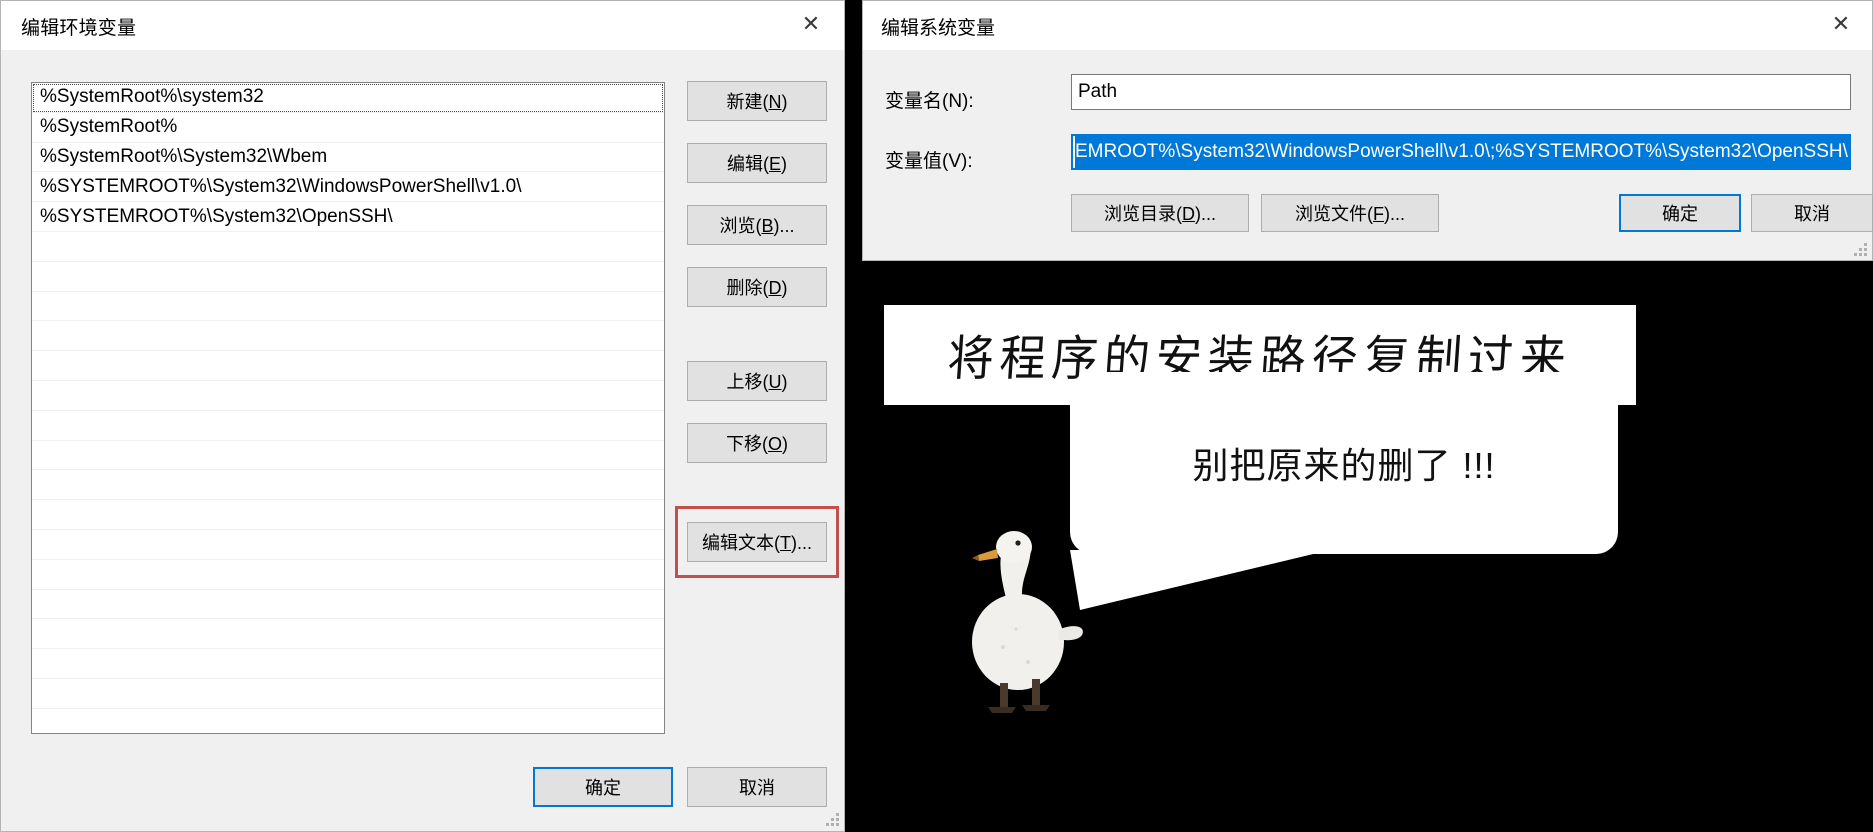  Describe the element at coordinates (1344, 491) in the screenshot. I see `speech-bubble: 别把原来的删了 !!!` at that location.